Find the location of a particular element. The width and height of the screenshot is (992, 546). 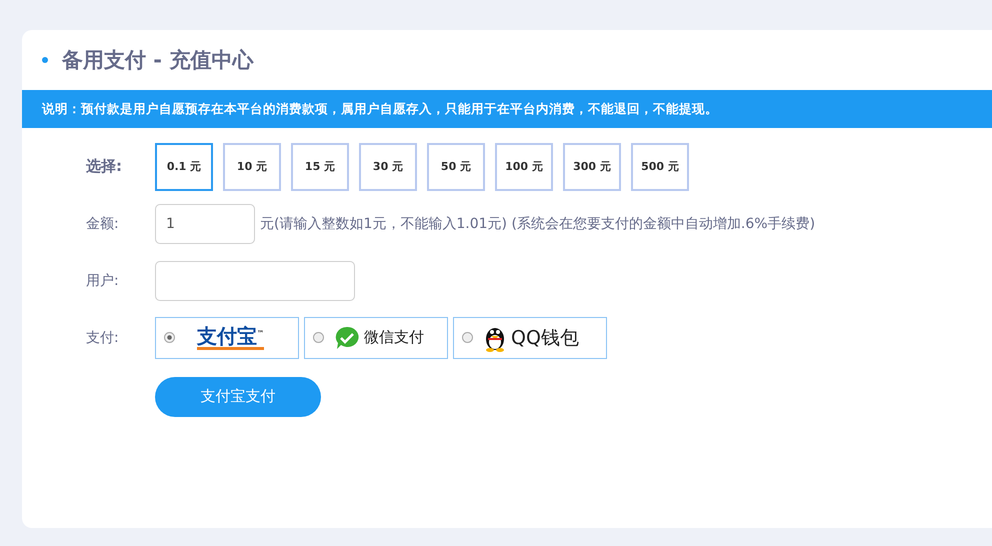

amount-option: 15 元 is located at coordinates (320, 166).